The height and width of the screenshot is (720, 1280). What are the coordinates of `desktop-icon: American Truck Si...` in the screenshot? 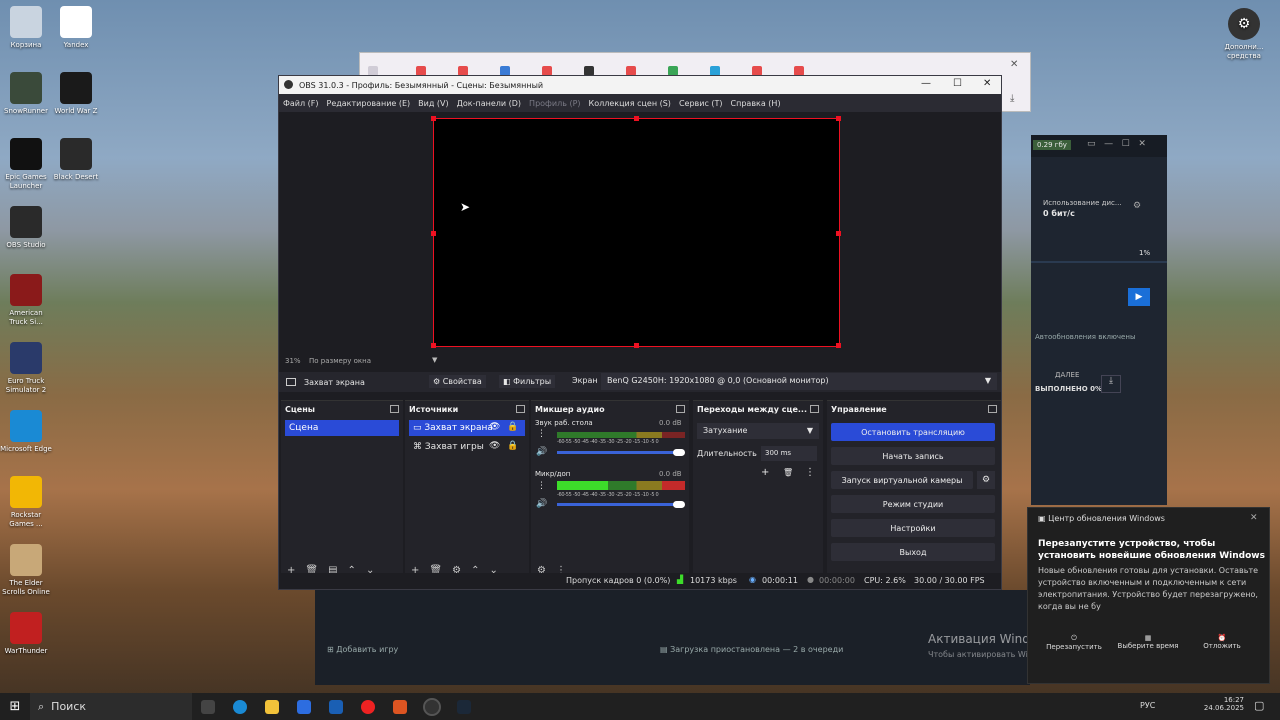 It's located at (26, 300).